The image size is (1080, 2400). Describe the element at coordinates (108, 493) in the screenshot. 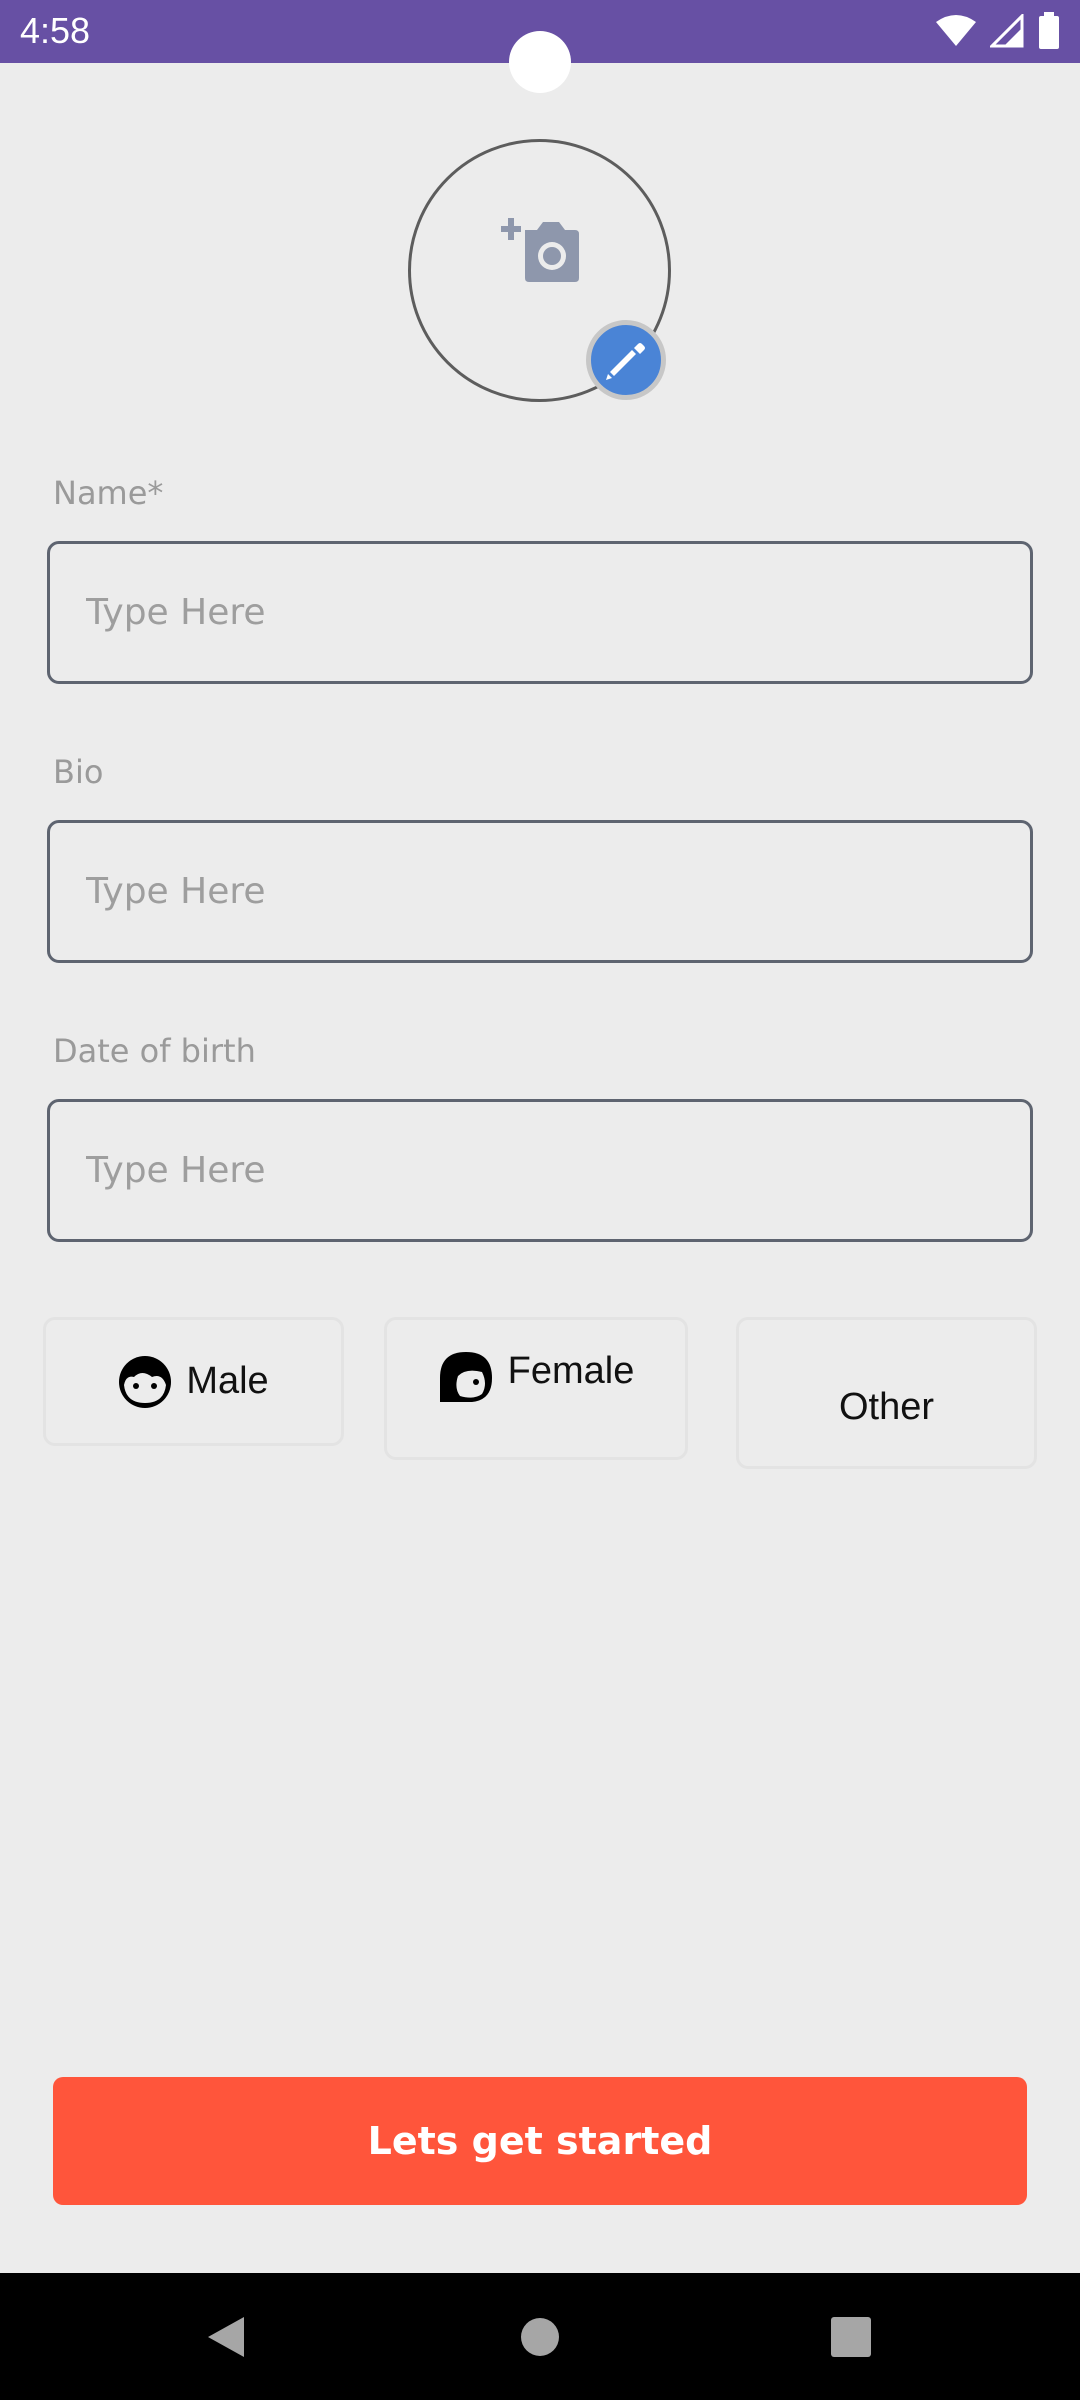

I see `name-label: Name*` at that location.